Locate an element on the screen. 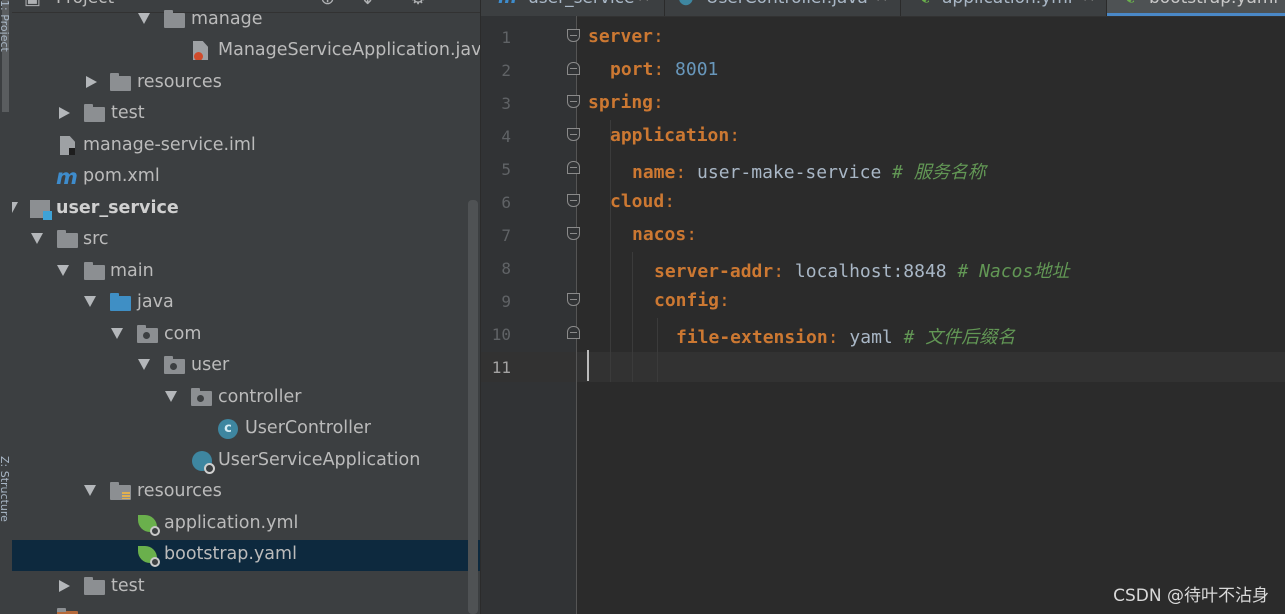  tree-item-label: user_service is located at coordinates (117, 208).